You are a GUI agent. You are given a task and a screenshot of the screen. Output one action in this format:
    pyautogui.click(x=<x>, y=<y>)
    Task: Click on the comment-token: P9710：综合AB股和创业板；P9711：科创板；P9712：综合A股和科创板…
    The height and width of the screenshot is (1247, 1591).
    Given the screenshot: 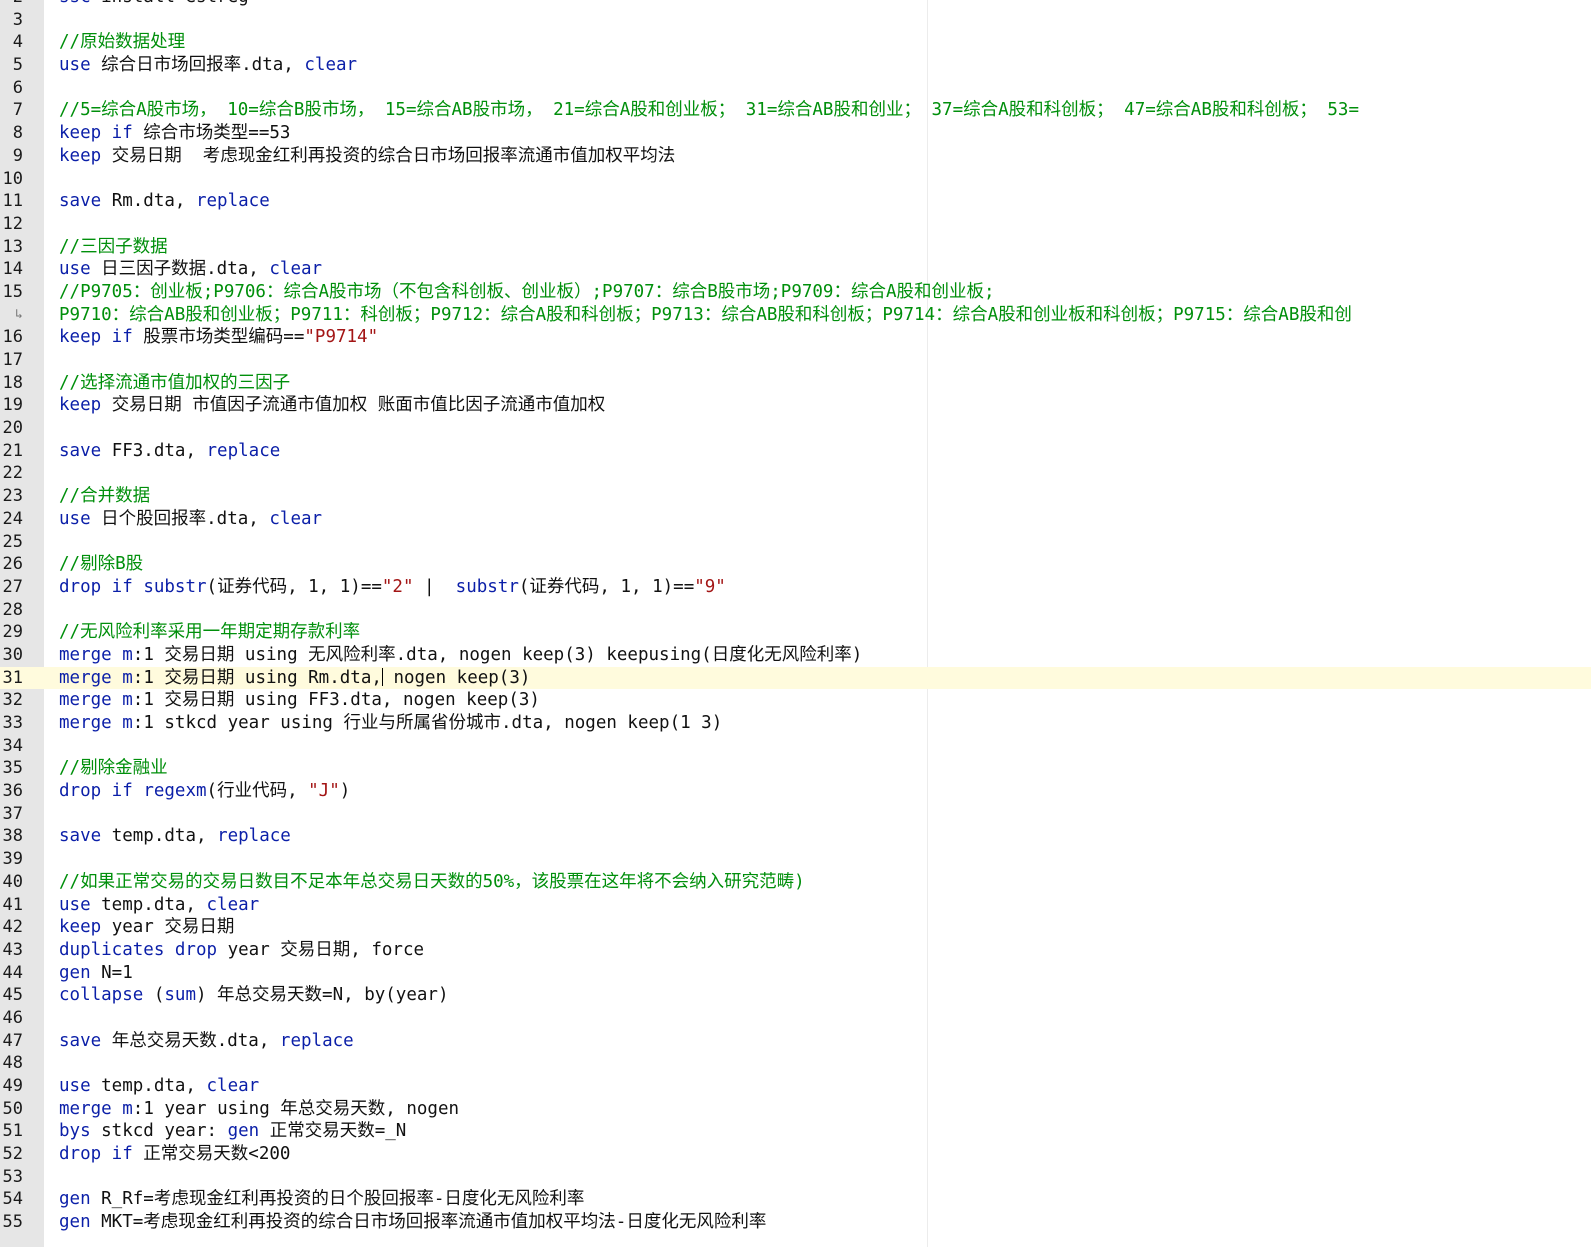 What is the action you would take?
    pyautogui.click(x=705, y=314)
    